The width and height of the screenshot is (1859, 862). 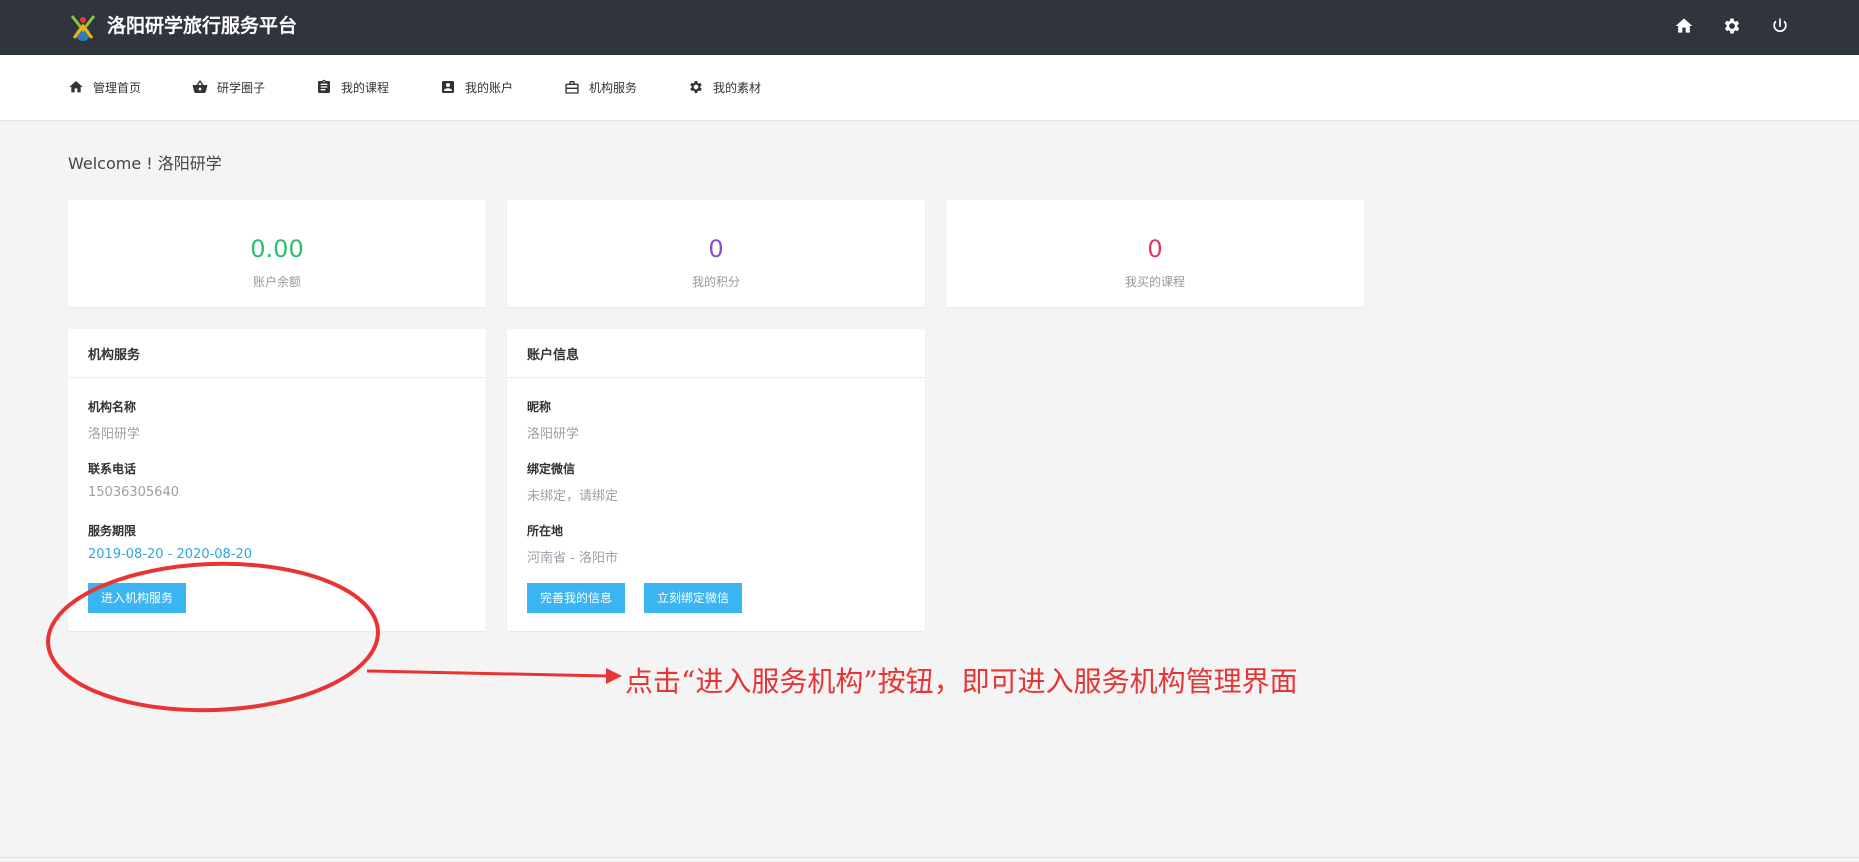 I want to click on points-card: 0 我的积分, so click(x=716, y=253).